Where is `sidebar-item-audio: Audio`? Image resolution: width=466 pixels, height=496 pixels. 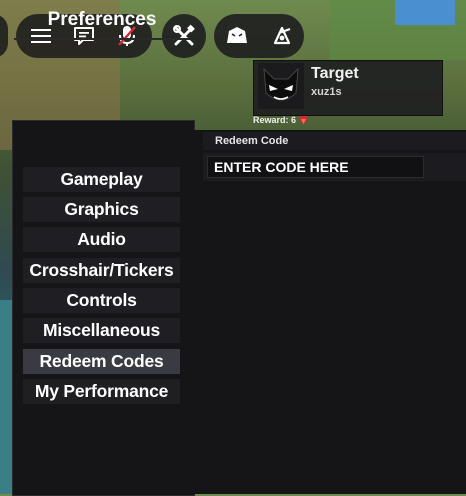 sidebar-item-audio: Audio is located at coordinates (101, 239).